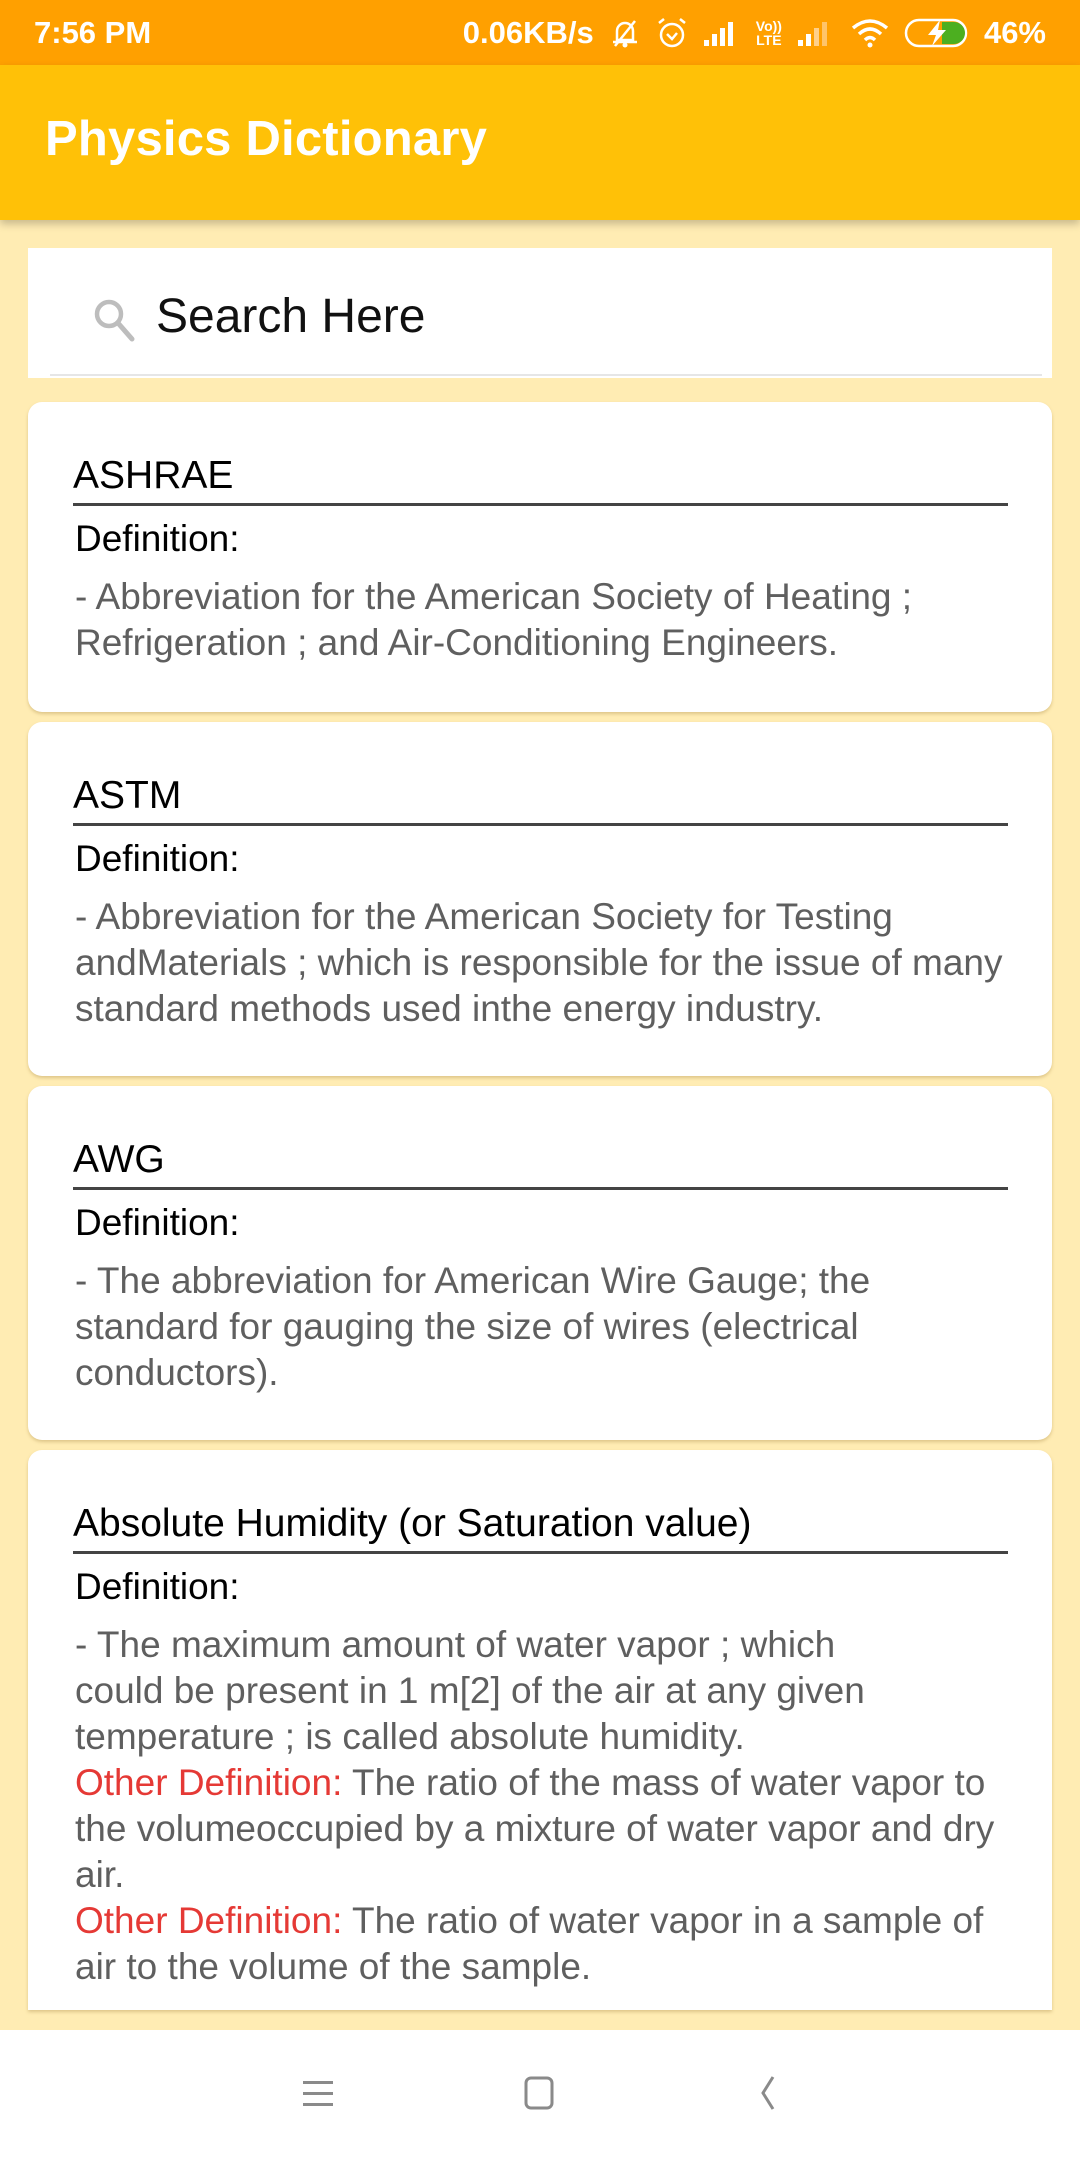 This screenshot has height=2160, width=1080. What do you see at coordinates (672, 33) in the screenshot?
I see `alarm-icon` at bounding box center [672, 33].